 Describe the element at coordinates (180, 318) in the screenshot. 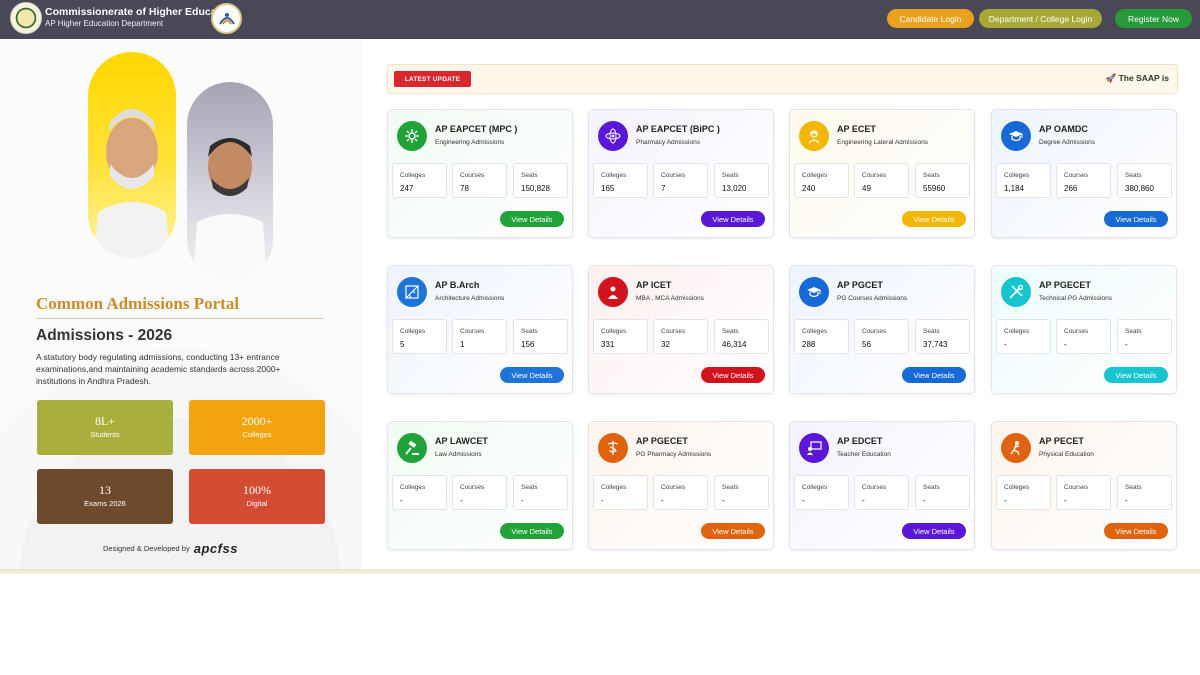

I see `title-divider` at that location.